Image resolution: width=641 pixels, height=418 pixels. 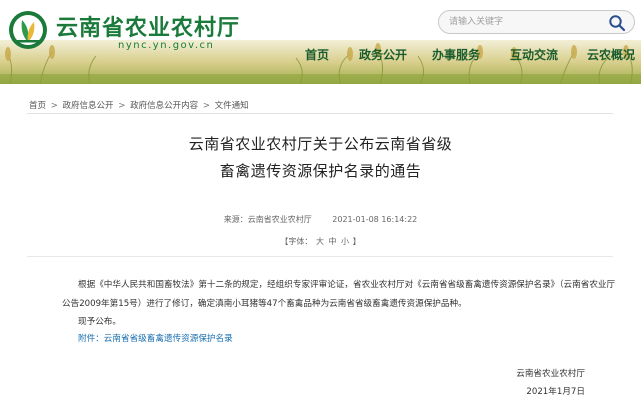 I want to click on attachment-link: 云南省省级畜禽遗传资源保护名录, so click(x=168, y=339).